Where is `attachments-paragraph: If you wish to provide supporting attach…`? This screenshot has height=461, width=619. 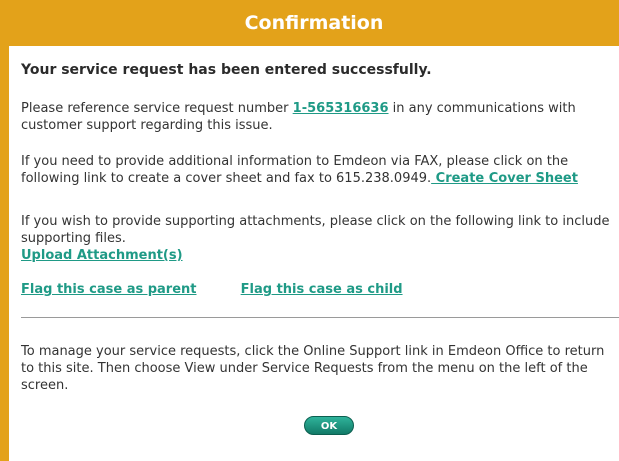
attachments-paragraph: If you wish to provide supporting attach… is located at coordinates (319, 238).